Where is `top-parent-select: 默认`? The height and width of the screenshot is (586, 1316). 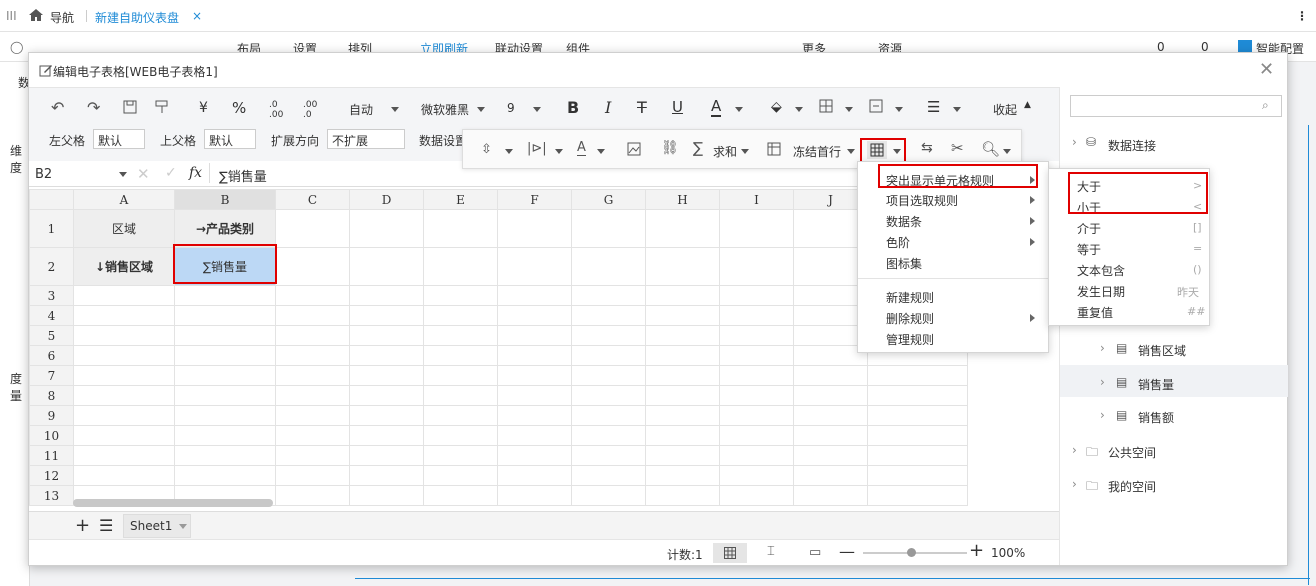 top-parent-select: 默认 is located at coordinates (230, 139).